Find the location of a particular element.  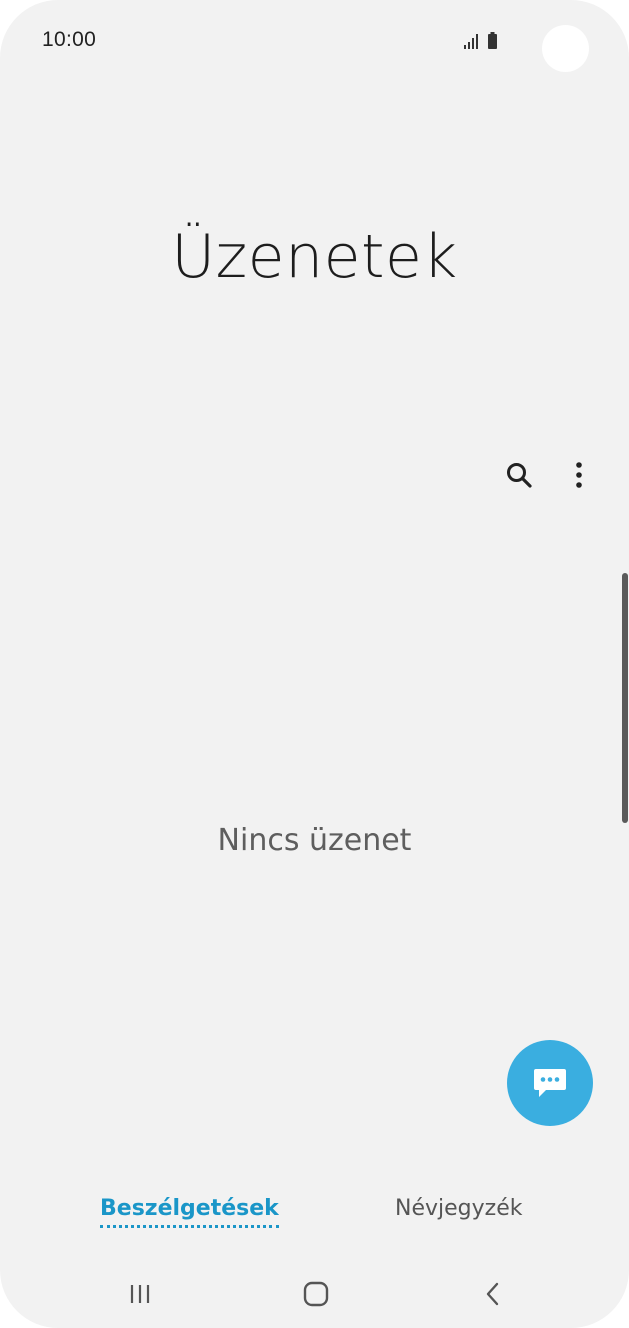

recent-apps-button is located at coordinates (140, 1294).